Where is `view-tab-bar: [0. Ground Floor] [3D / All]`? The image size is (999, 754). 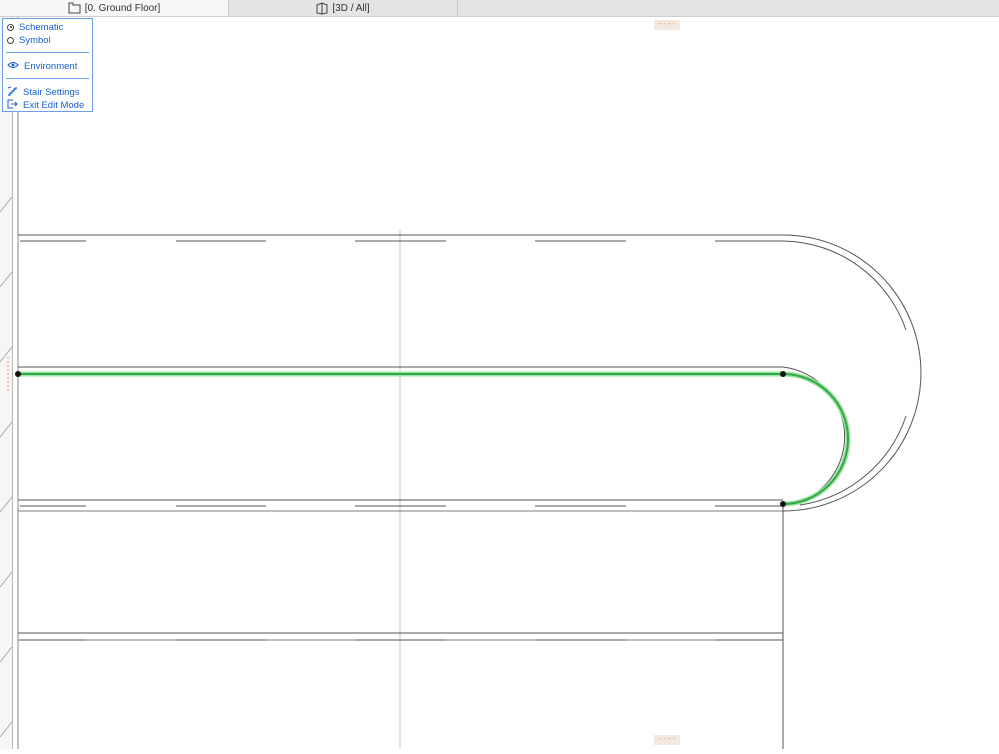
view-tab-bar: [0. Ground Floor] [3D / All] is located at coordinates (499, 8).